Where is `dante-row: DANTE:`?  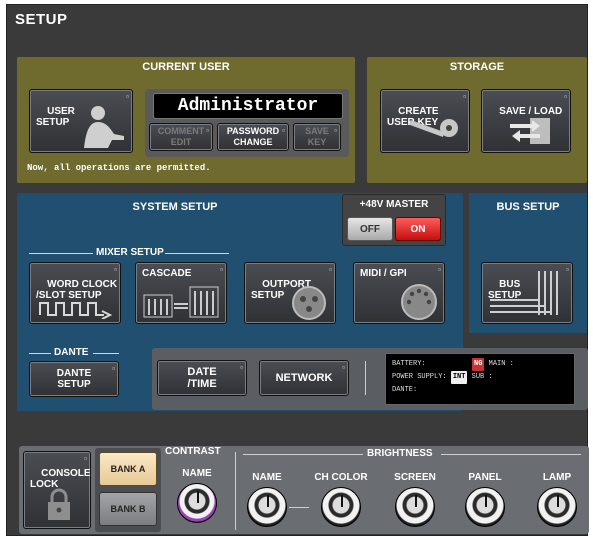 dante-row: DANTE: is located at coordinates (480, 390).